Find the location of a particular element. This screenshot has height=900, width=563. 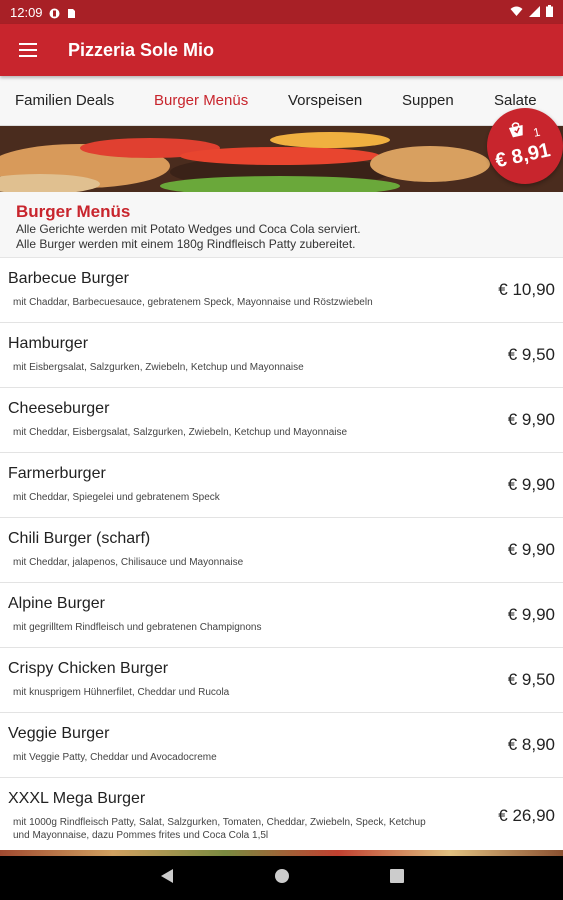

back-triangle-icon is located at coordinates (167, 878).